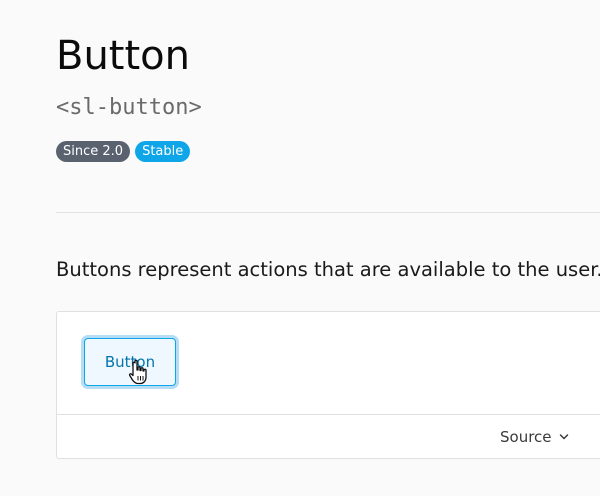  I want to click on component-tag-name: <sl-button>, so click(129, 107).